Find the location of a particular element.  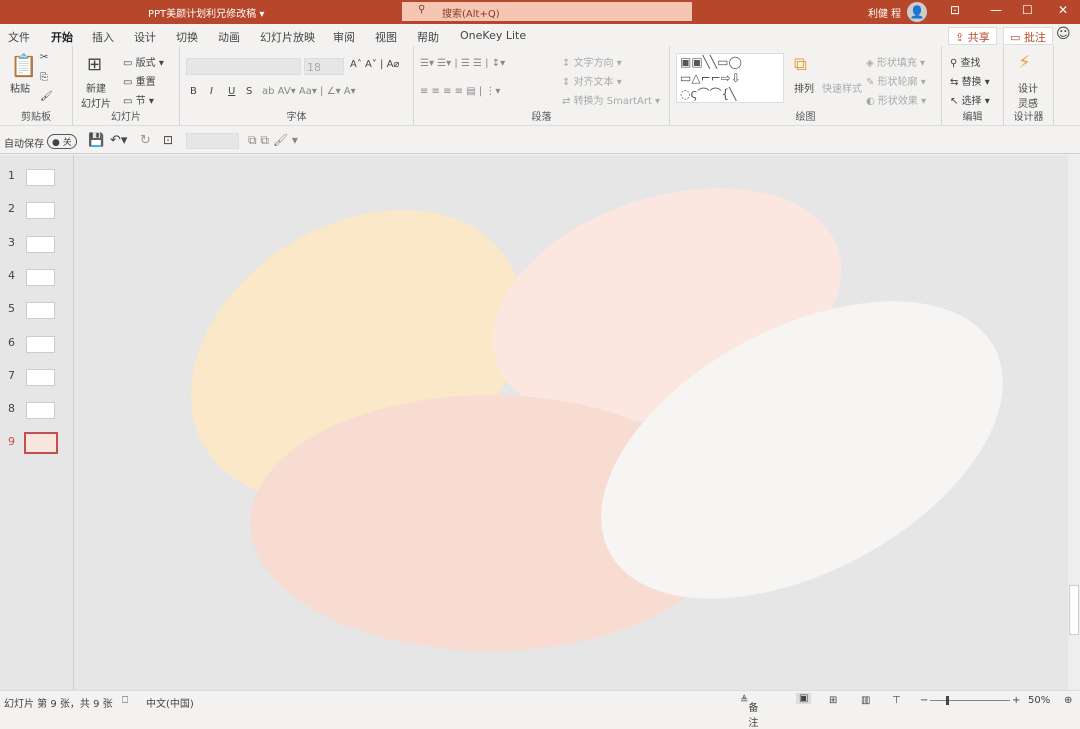

reading-view-icon: ▥ is located at coordinates (865, 700).